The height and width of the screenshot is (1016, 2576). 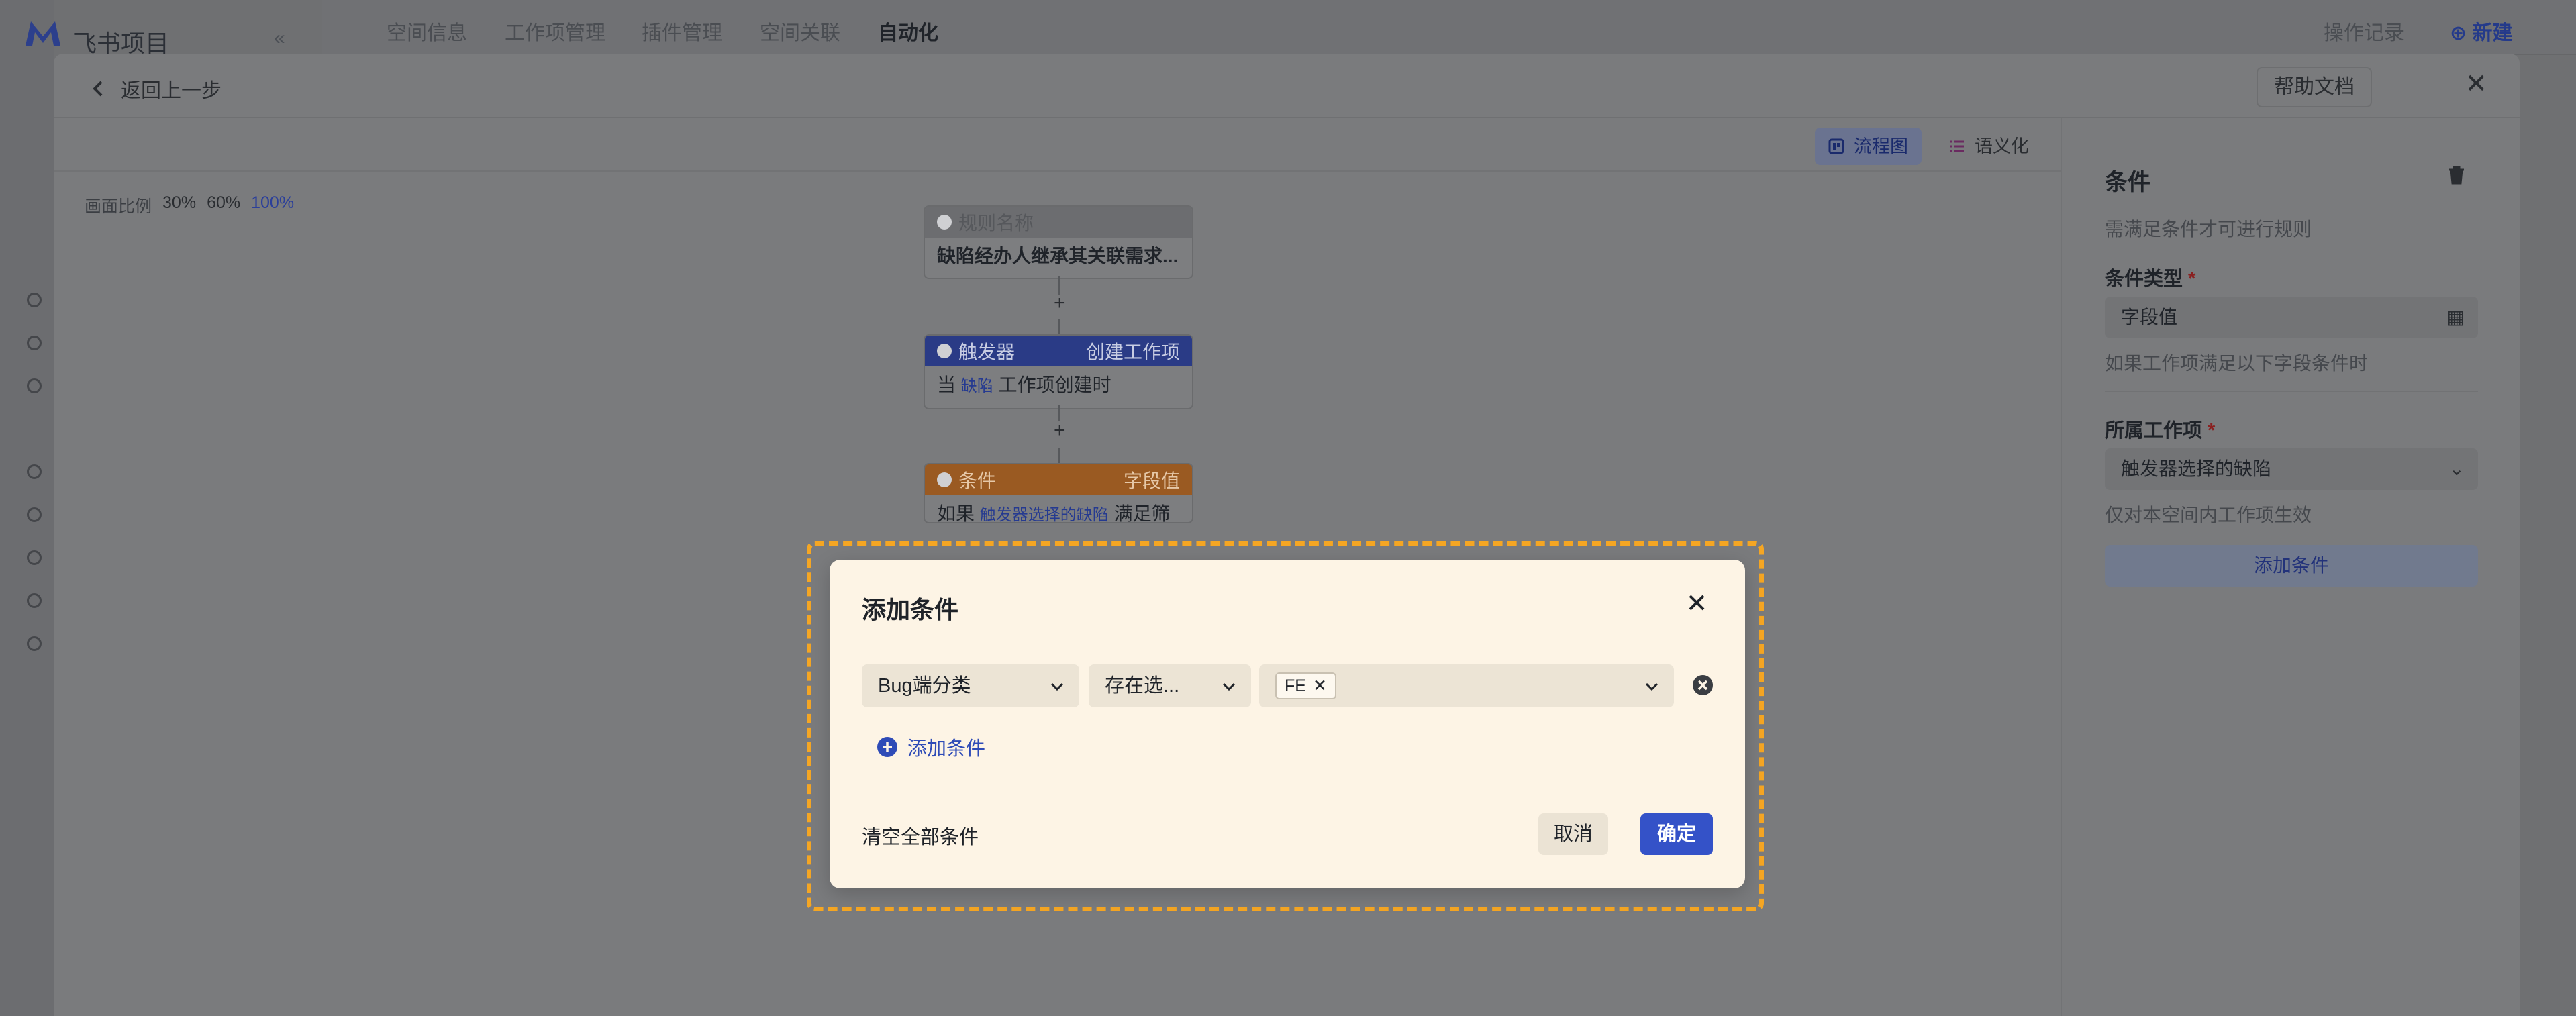 I want to click on trigger-card: 触发器 创建工作项 当 缺陷 工作项创建时, so click(x=1058, y=372).